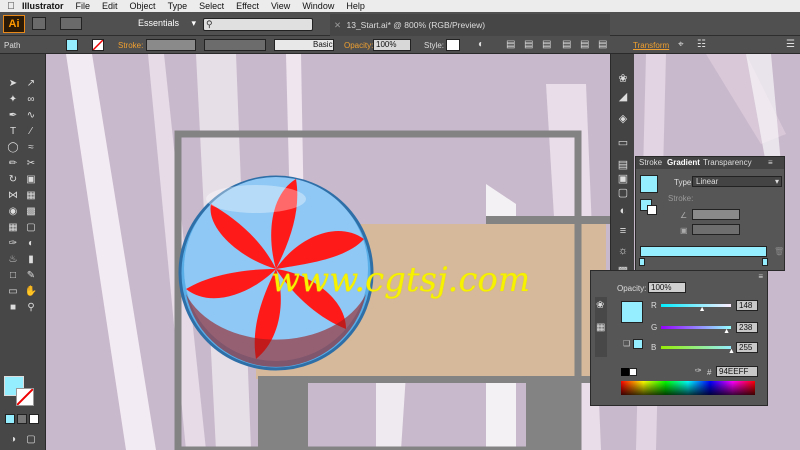 Image resolution: width=800 pixels, height=450 pixels. What do you see at coordinates (779, 251) in the screenshot?
I see `trash-icon: 🗑` at bounding box center [779, 251].